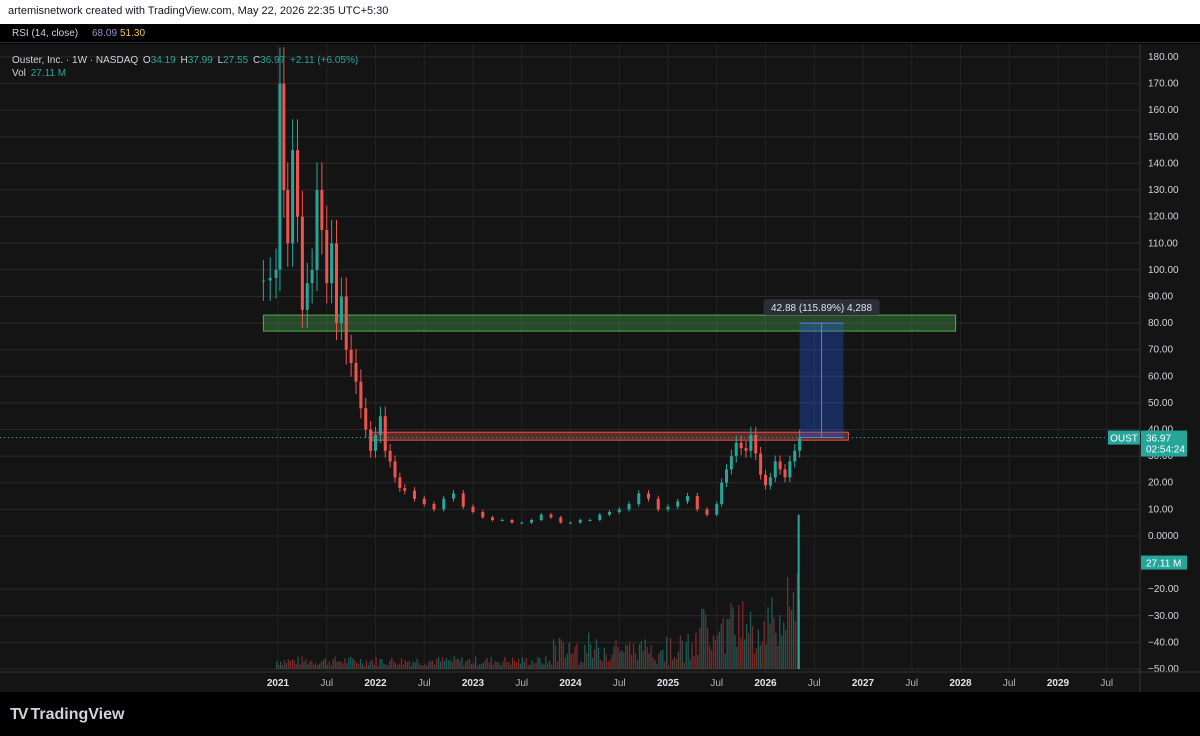 This screenshot has height=736, width=1200. Describe the element at coordinates (1160, 509) in the screenshot. I see `y-tick-label: 10.00` at that location.